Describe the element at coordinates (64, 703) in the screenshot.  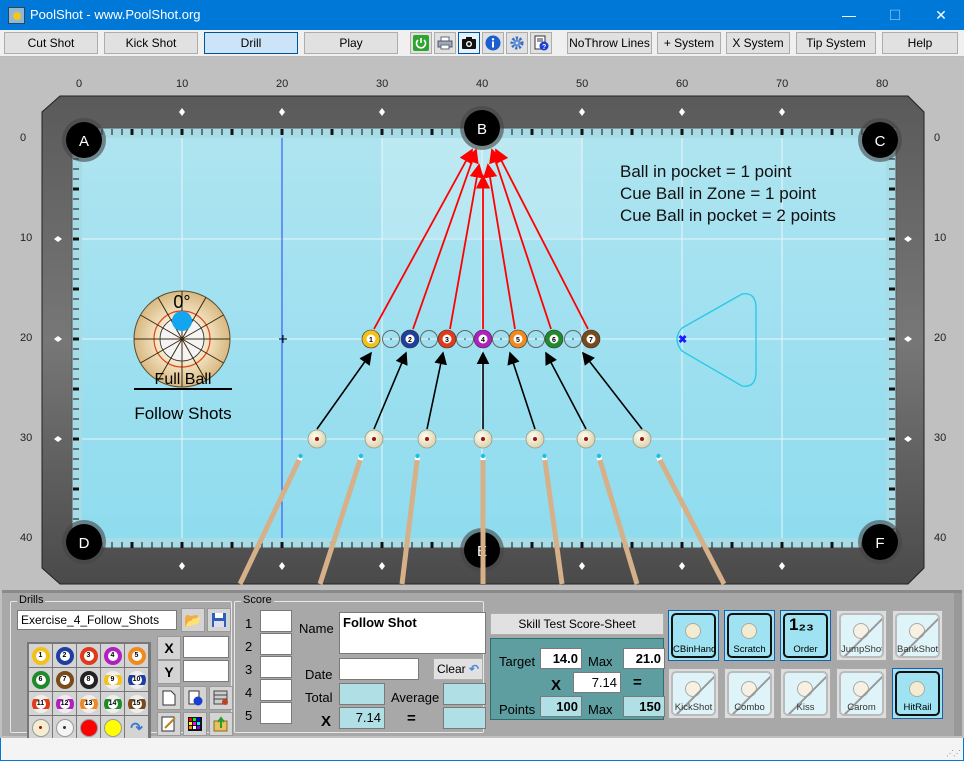
I see `palette-ball-12: 12` at that location.